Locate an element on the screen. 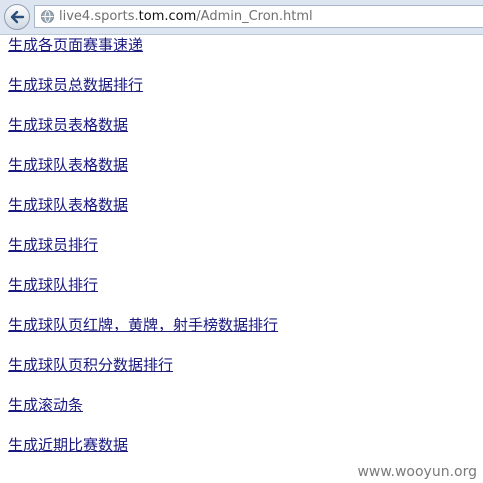  back-button is located at coordinates (17, 17).